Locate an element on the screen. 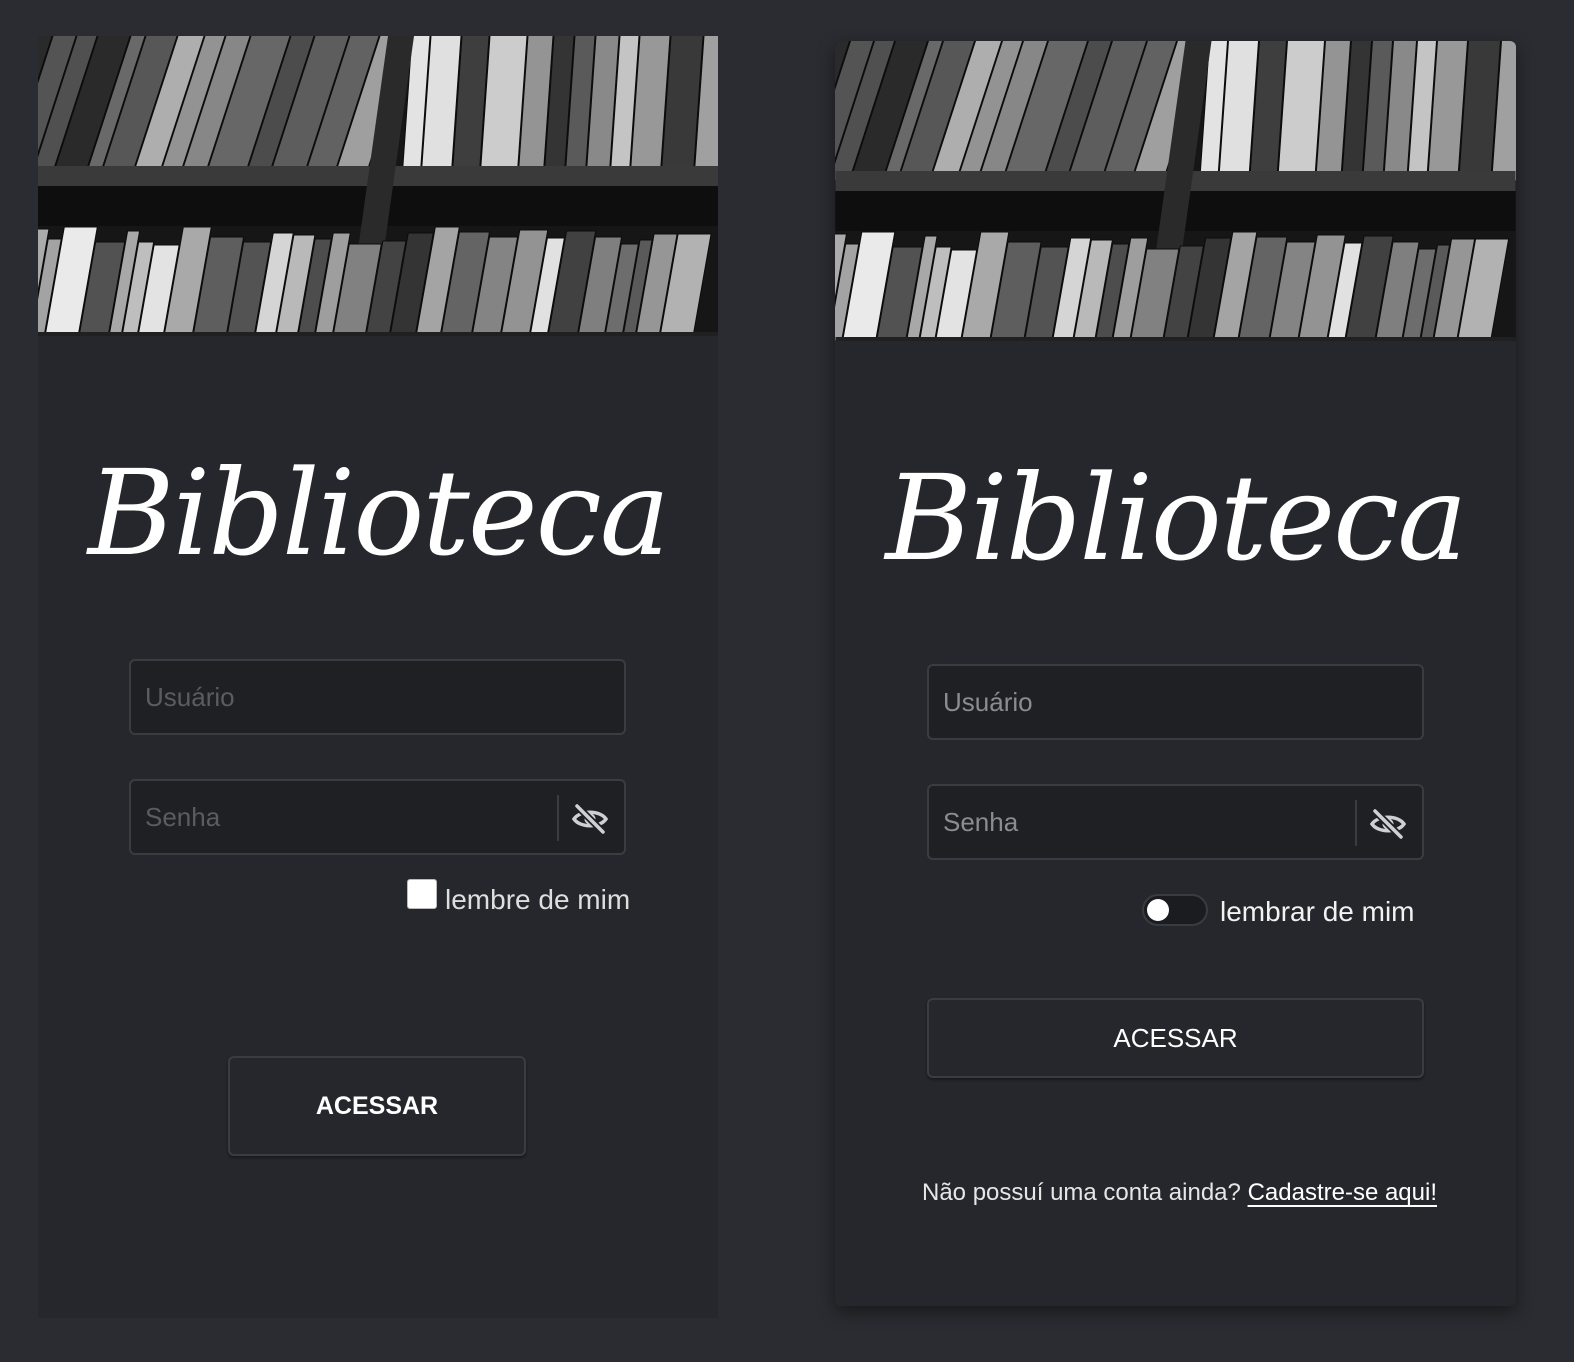  remember-toggle is located at coordinates (1175, 910).